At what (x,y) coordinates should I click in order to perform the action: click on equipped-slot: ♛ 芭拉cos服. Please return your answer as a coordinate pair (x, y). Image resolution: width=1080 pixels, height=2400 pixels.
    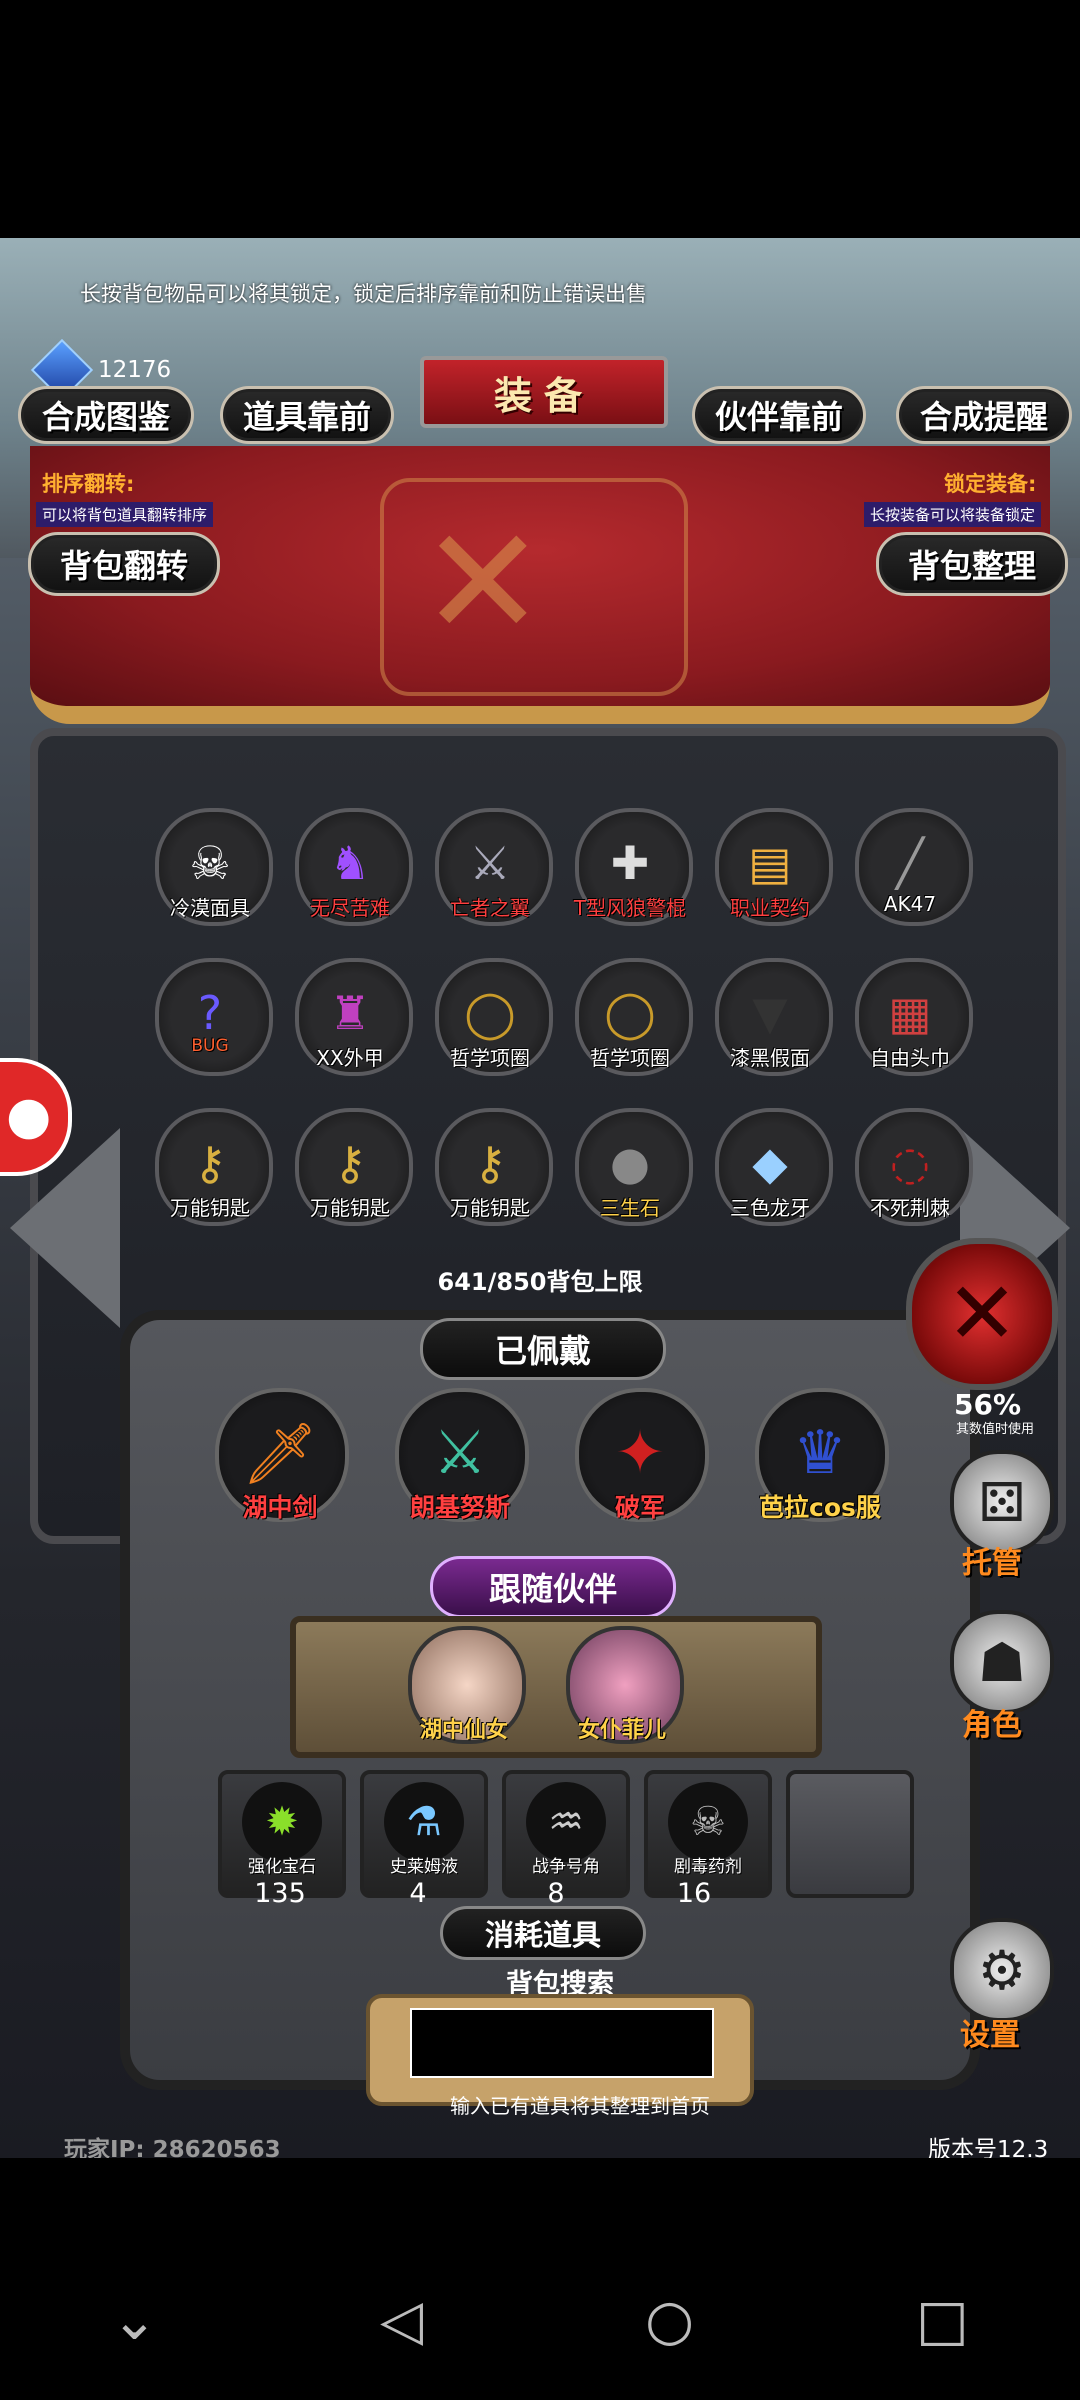
    Looking at the image, I should click on (820, 1458).